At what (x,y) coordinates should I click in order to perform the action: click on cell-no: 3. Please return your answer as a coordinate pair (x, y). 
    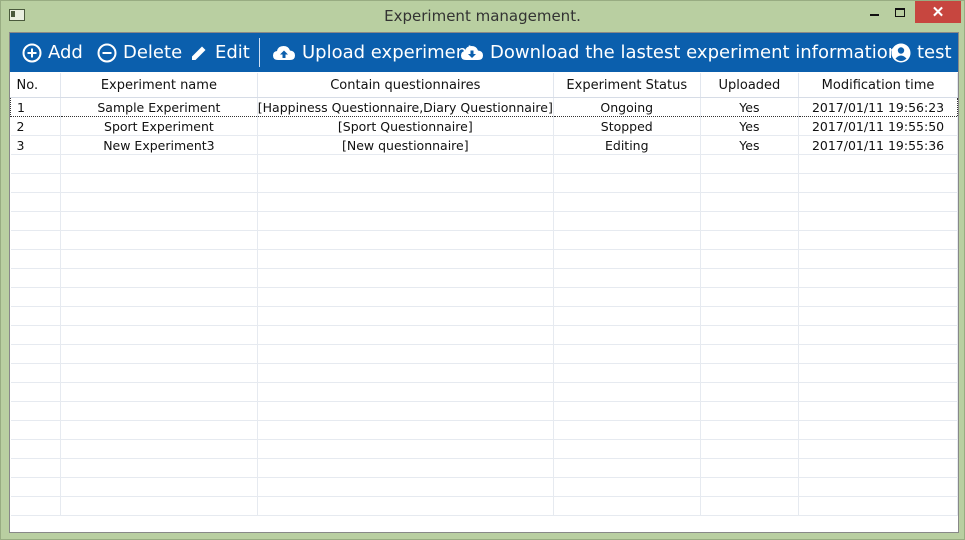
    Looking at the image, I should click on (36, 145).